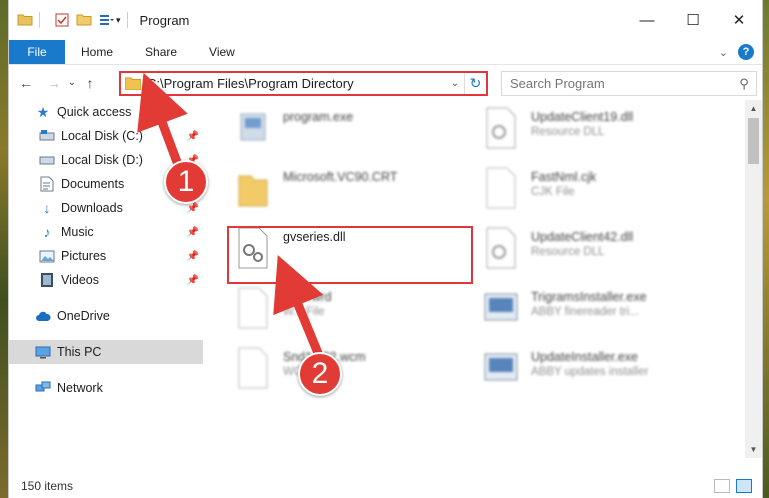  Describe the element at coordinates (723, 52) in the screenshot. I see `expand-ribbon-icon: ⌄` at that location.